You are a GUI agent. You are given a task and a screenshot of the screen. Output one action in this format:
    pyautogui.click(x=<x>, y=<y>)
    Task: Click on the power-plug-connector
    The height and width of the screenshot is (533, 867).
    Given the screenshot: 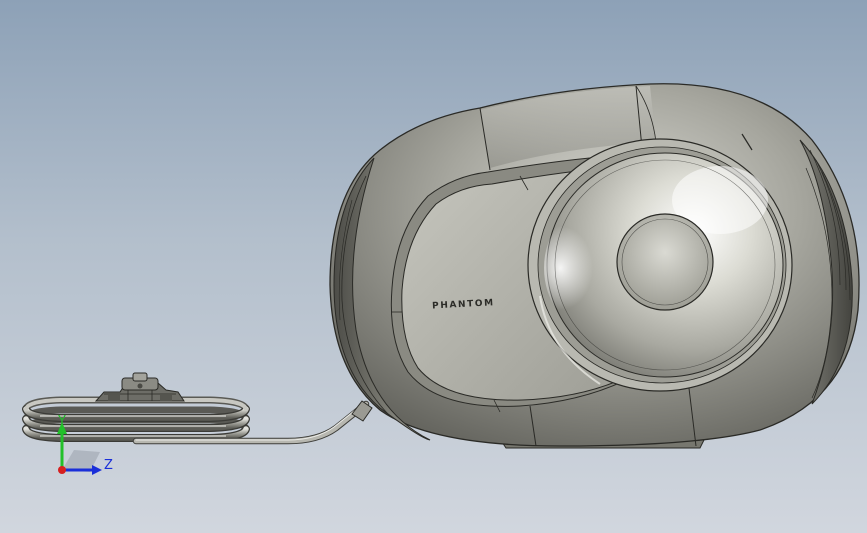 What is the action you would take?
    pyautogui.click(x=139, y=387)
    